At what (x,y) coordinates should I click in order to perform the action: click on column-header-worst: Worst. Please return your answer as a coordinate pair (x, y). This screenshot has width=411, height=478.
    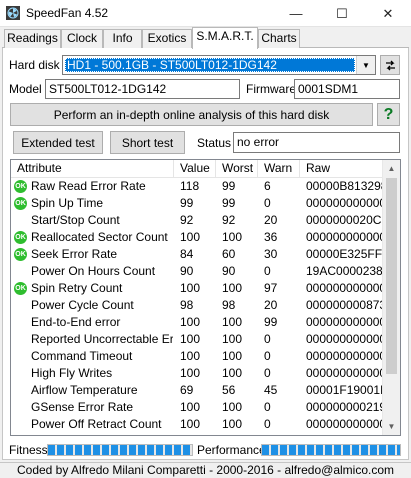
    Looking at the image, I should click on (237, 168).